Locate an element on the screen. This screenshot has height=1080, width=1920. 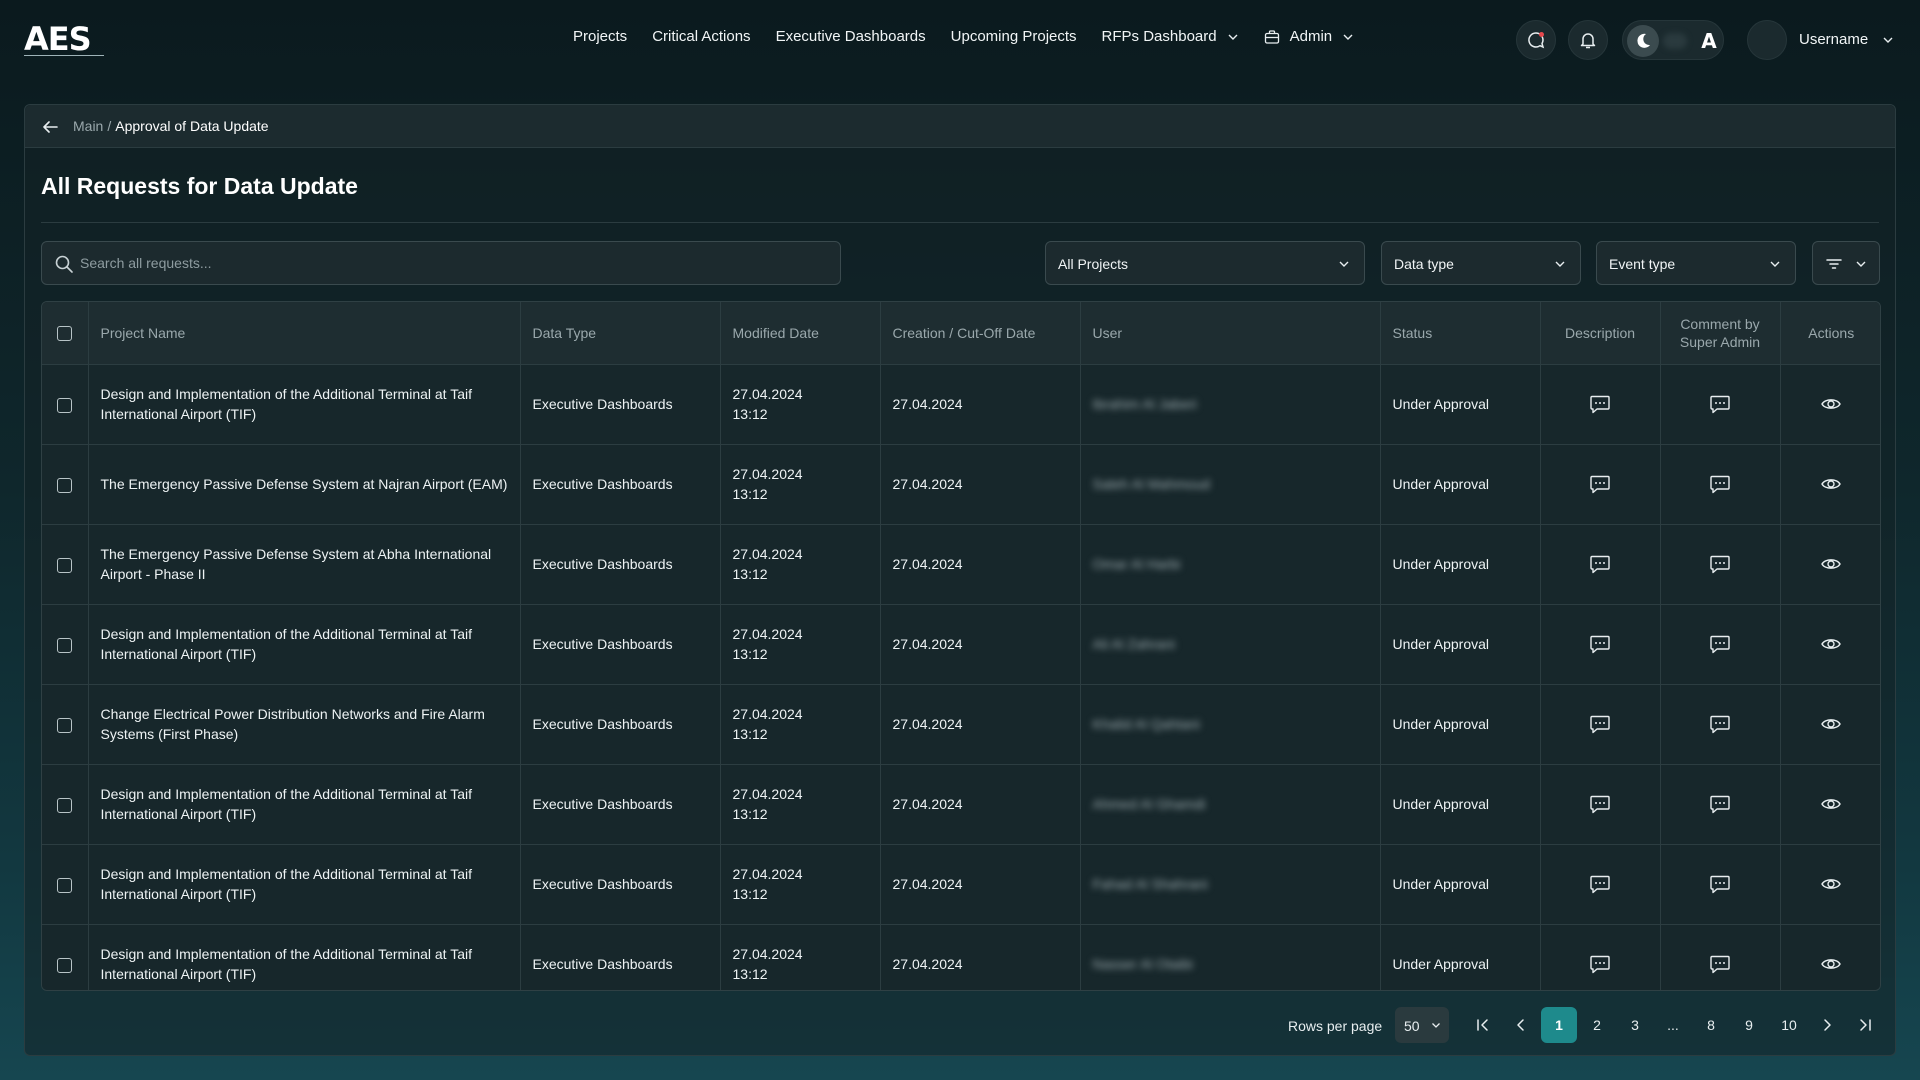
dark-mode-option is located at coordinates (1643, 41).